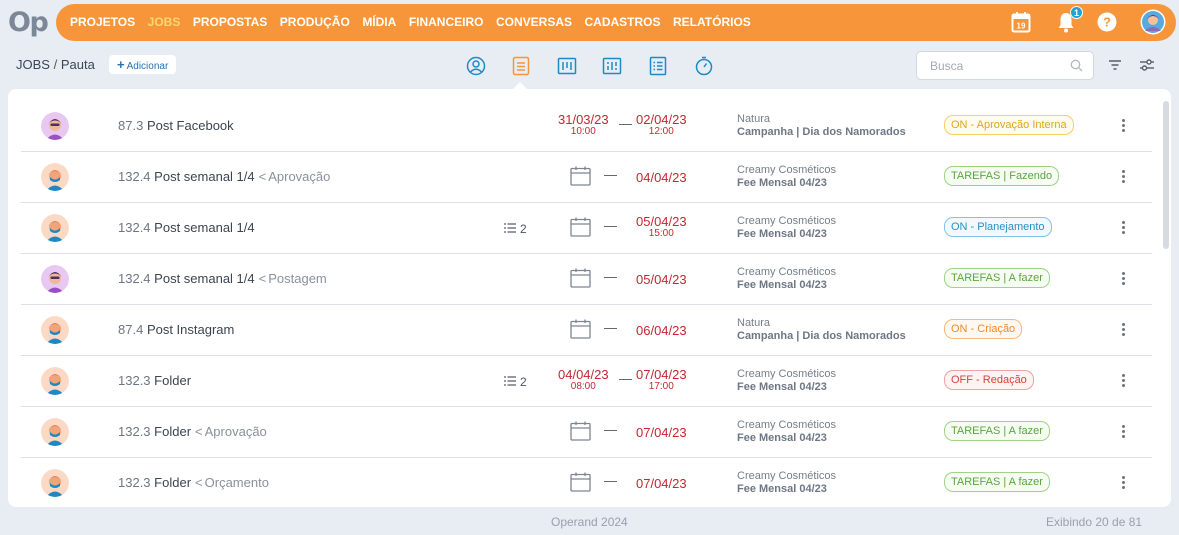  I want to click on job-title: 132.4 Post semanal 1/4, so click(186, 227).